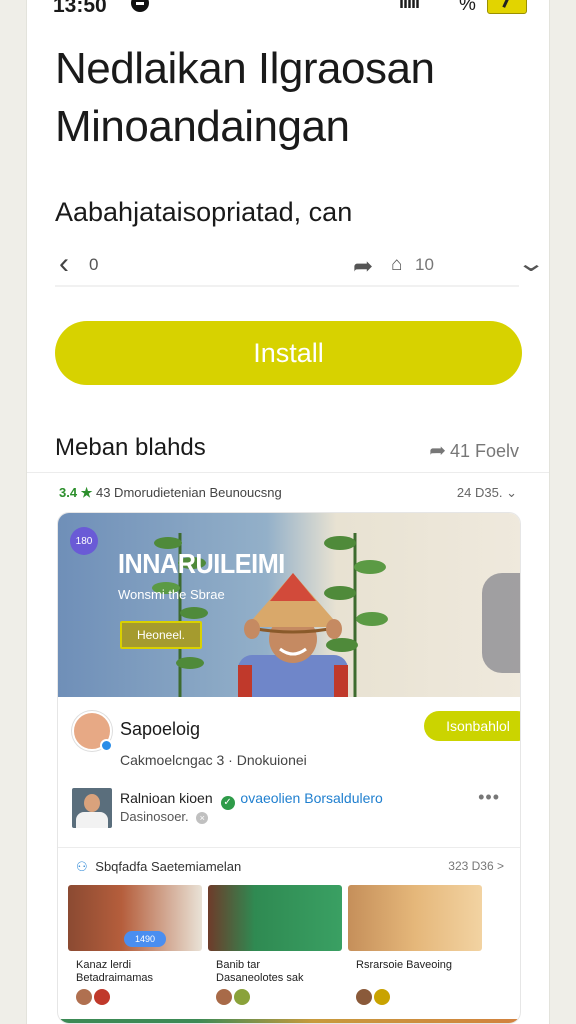  What do you see at coordinates (92, 808) in the screenshot?
I see `commenter-avatar` at bounding box center [92, 808].